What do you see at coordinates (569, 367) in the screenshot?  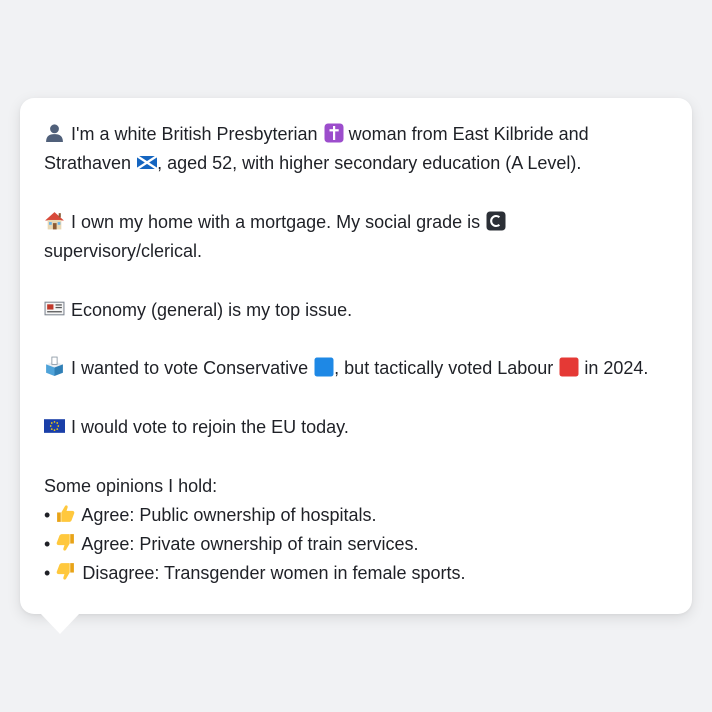 I see `red-square-icon` at bounding box center [569, 367].